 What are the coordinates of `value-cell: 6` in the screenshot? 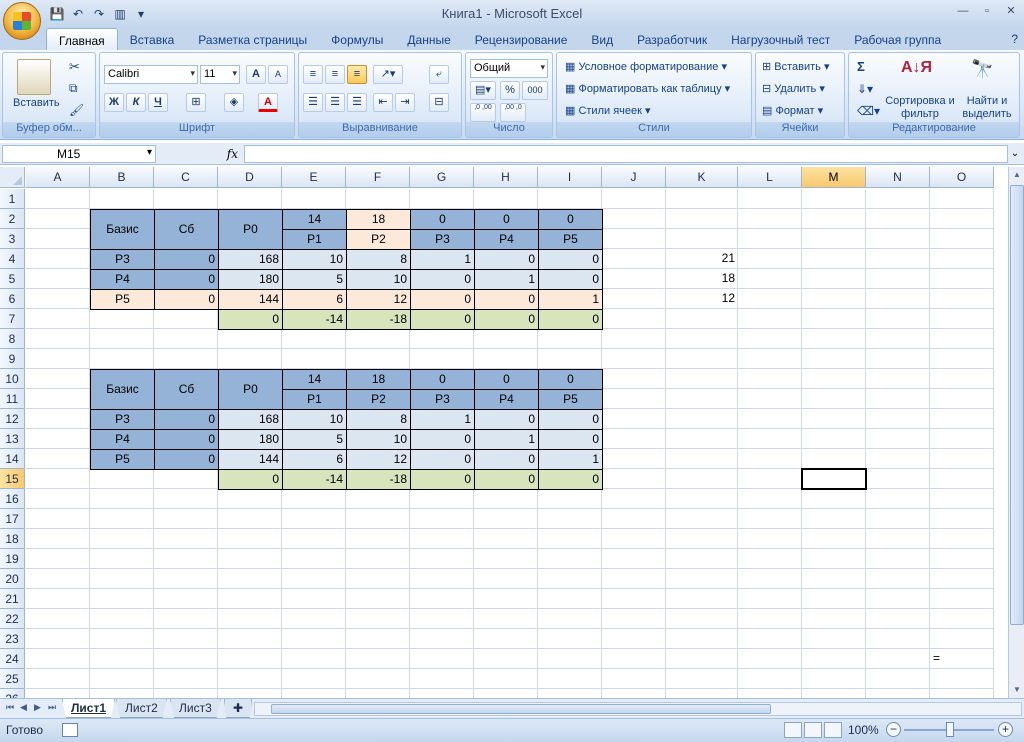 It's located at (314, 299).